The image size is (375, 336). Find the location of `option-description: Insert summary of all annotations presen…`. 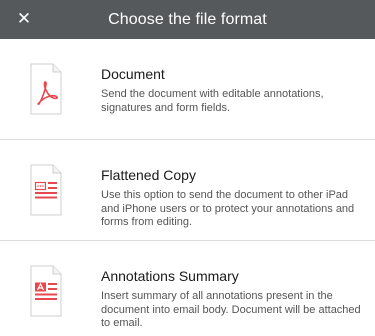

option-description: Insert summary of all annotations presen… is located at coordinates (231, 309).